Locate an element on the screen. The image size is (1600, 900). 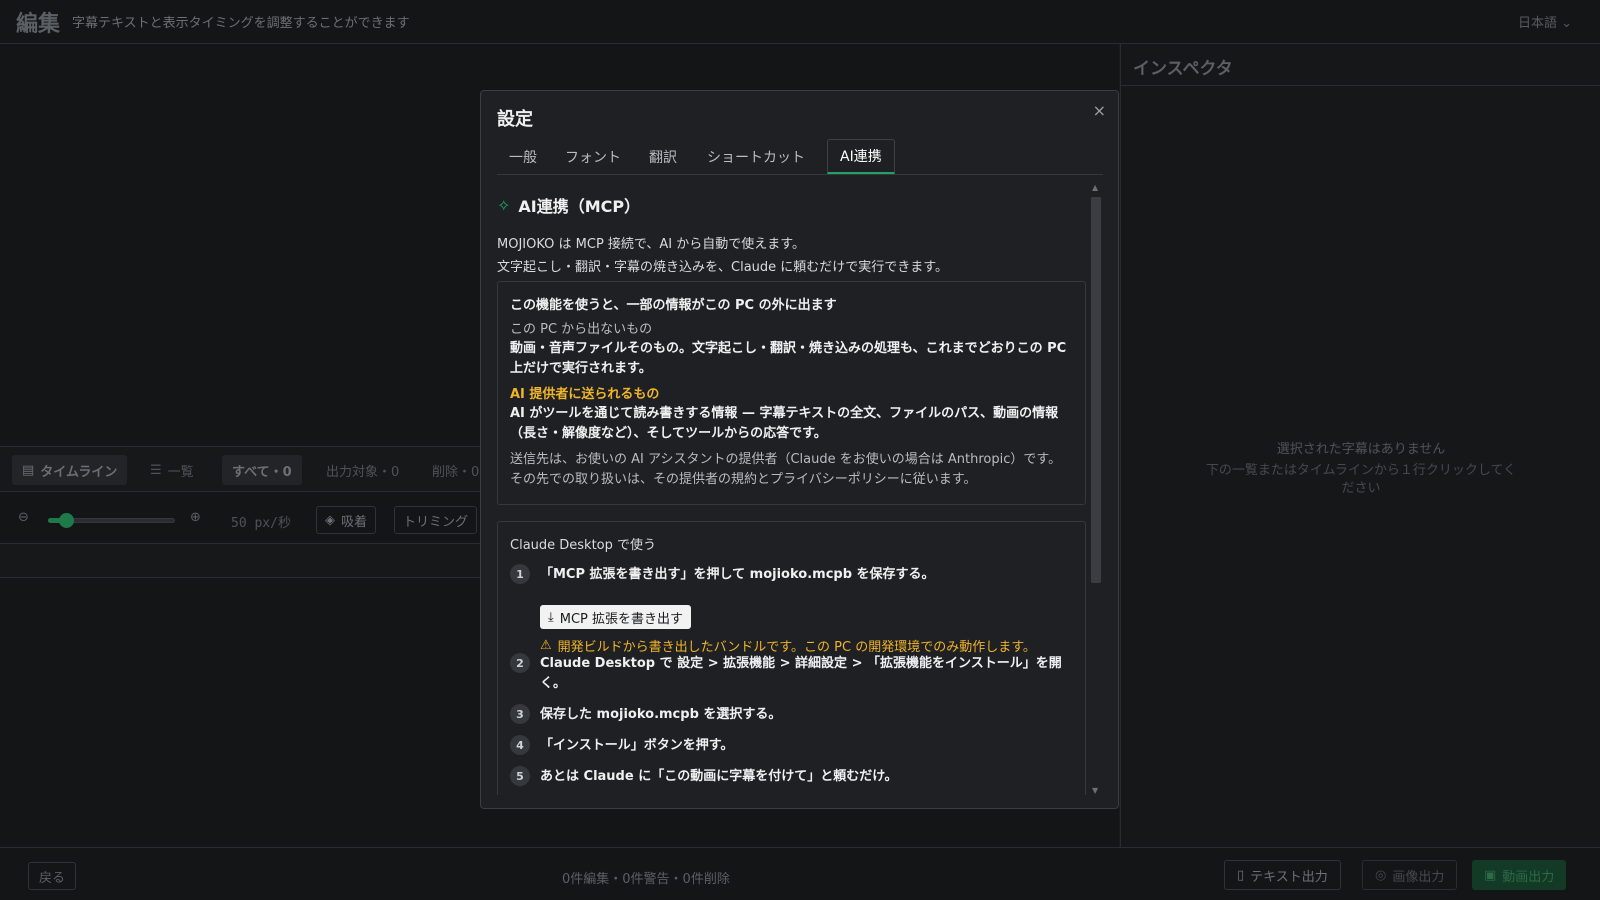
back-button: 戻る is located at coordinates (52, 876).